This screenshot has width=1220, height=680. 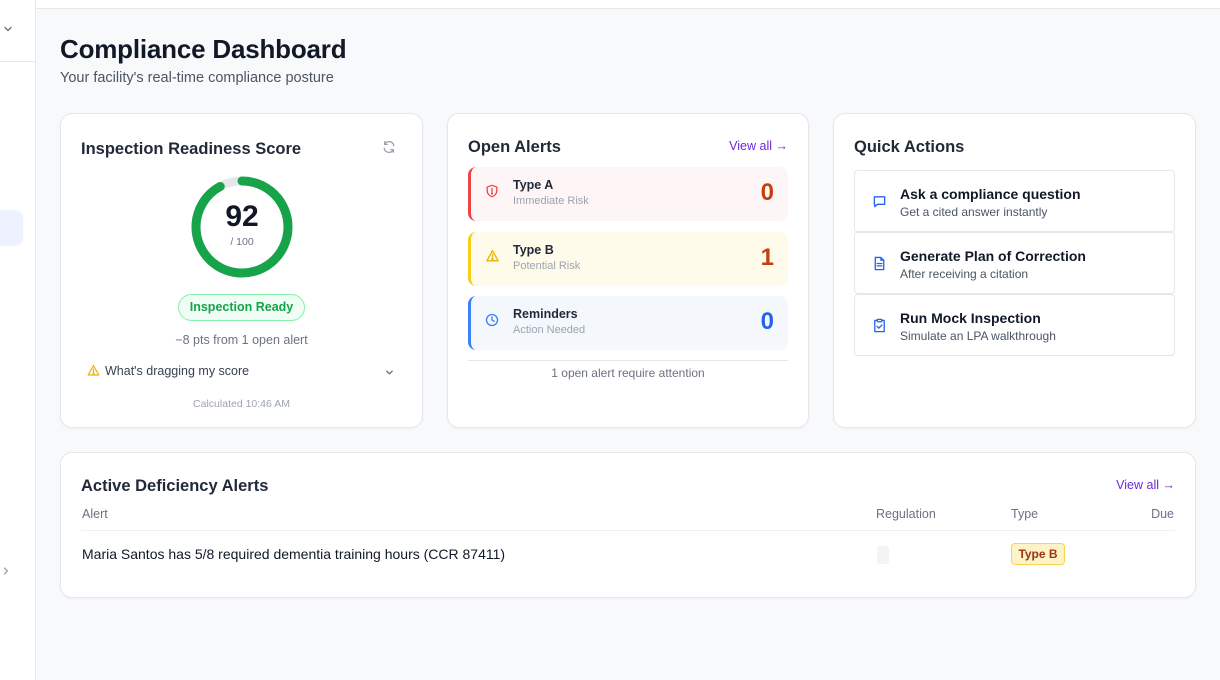 I want to click on top-bar, so click(x=628, y=4).